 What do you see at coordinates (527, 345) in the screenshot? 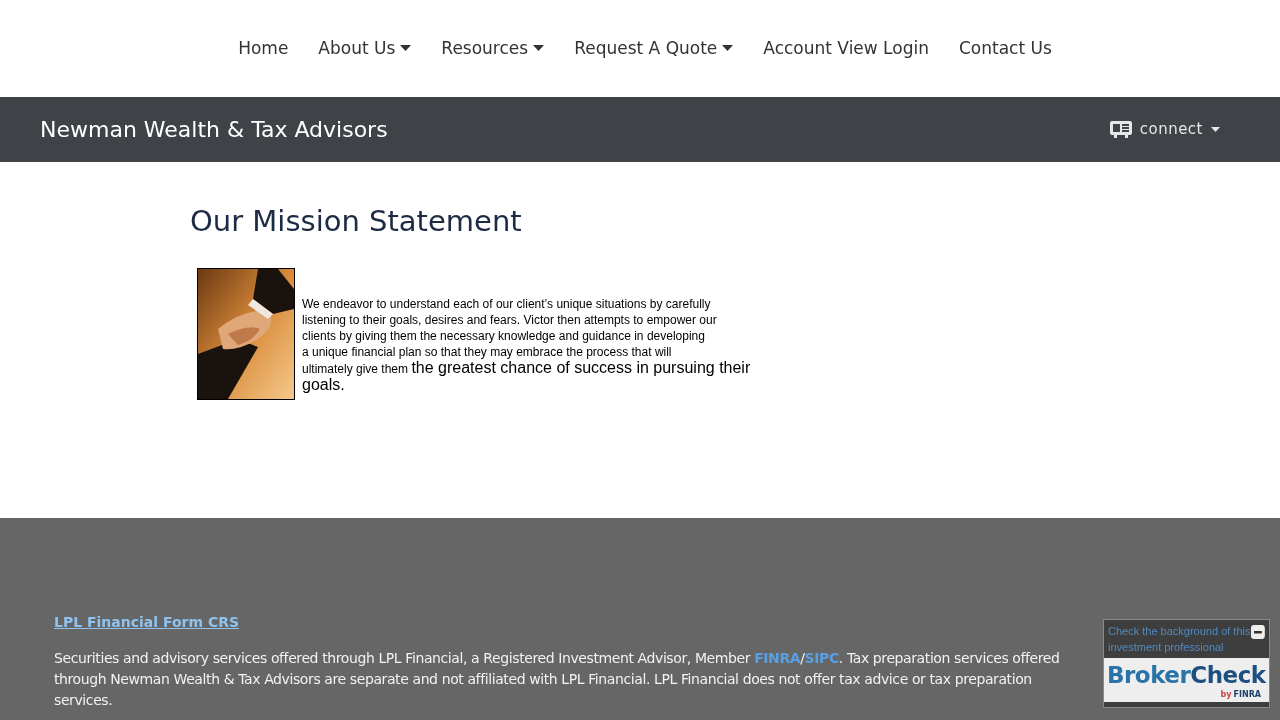
I see `mission-text: We endeavor to understand each of our client’s unique situations by carefully listening to their goals, desires and fears. Victor then attempts to empower our clients by giving them the necessary knowledge and guidance in developing a unique financial plan so that they may embrace the process that will ultimately give them the greatest chance of success in pursuing their goals.` at bounding box center [527, 345].